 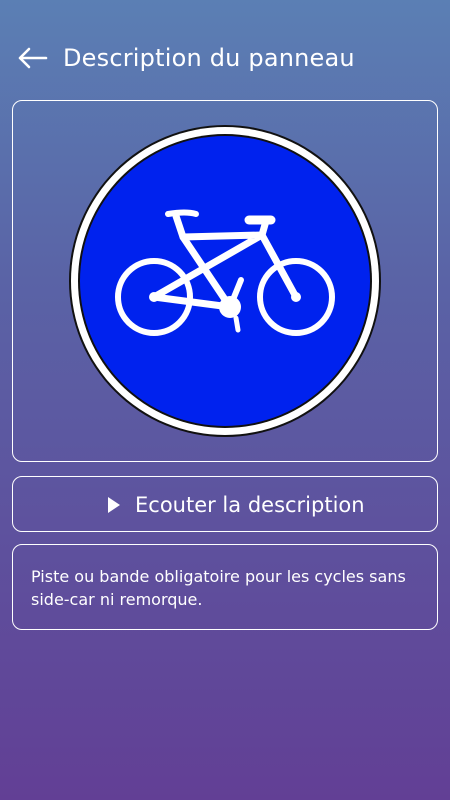 What do you see at coordinates (230, 307) in the screenshot?
I see `bicycle-crank` at bounding box center [230, 307].